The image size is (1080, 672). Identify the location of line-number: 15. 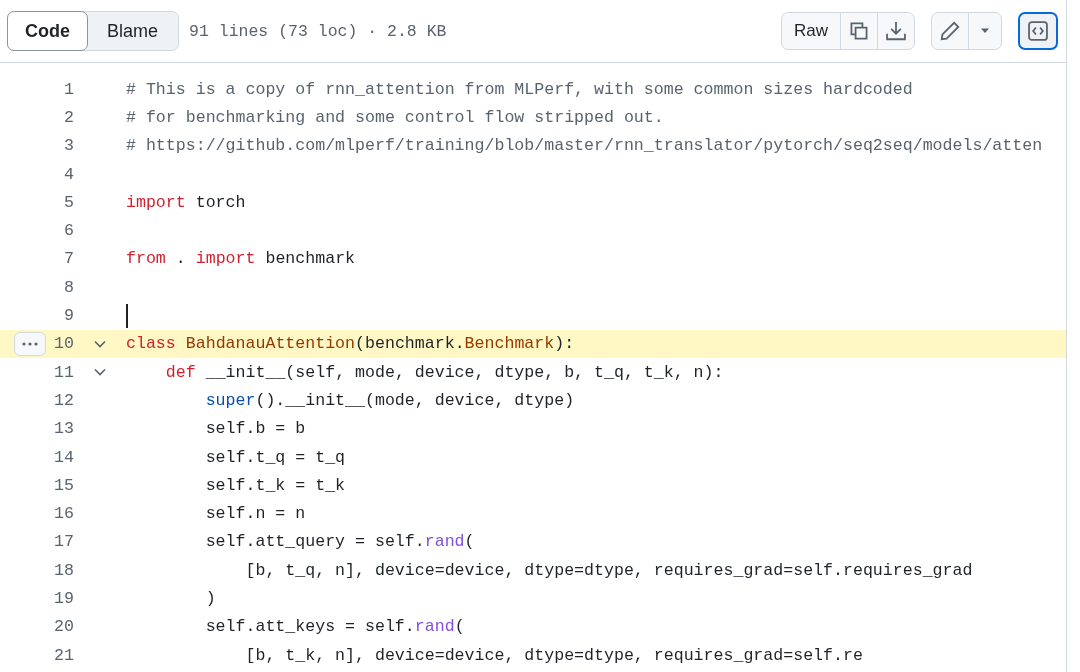
(63, 485).